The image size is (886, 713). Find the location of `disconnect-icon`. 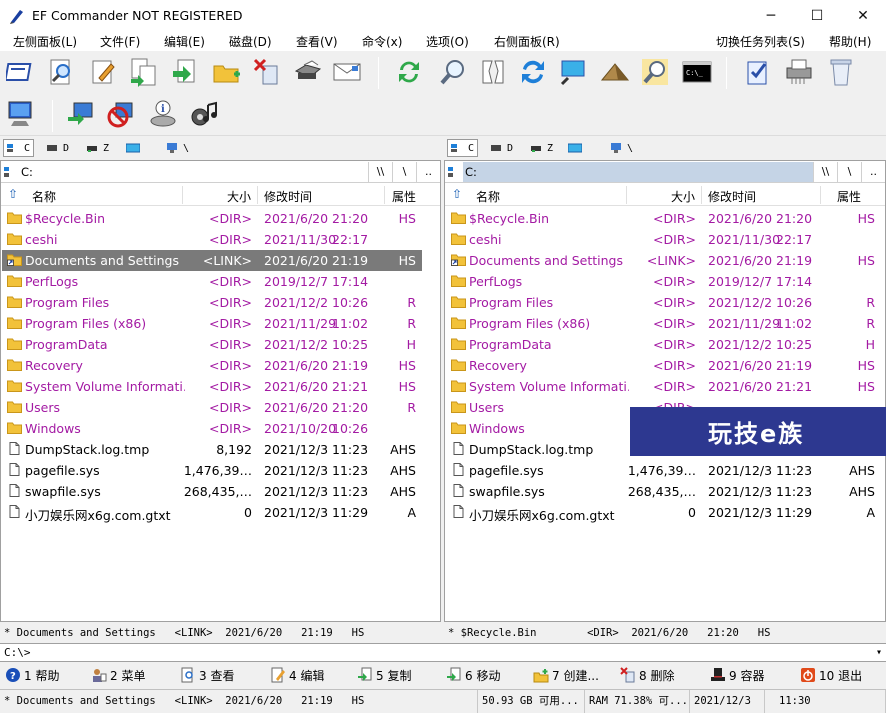

disconnect-icon is located at coordinates (121, 114).